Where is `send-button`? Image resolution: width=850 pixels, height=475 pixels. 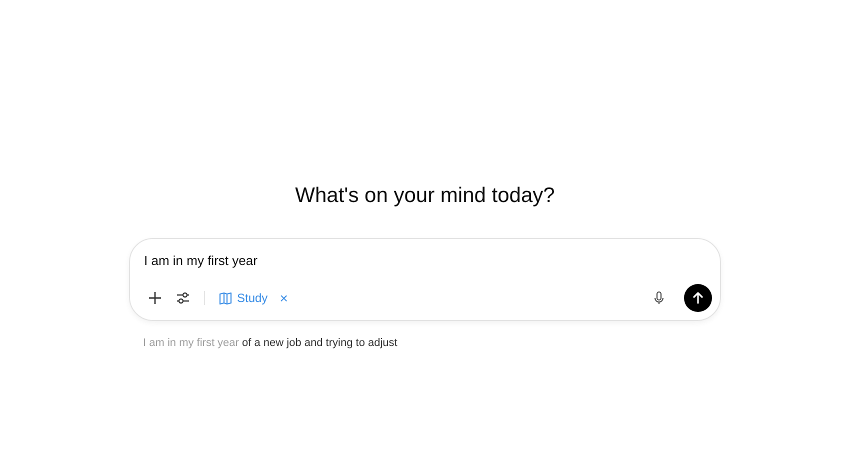
send-button is located at coordinates (698, 298).